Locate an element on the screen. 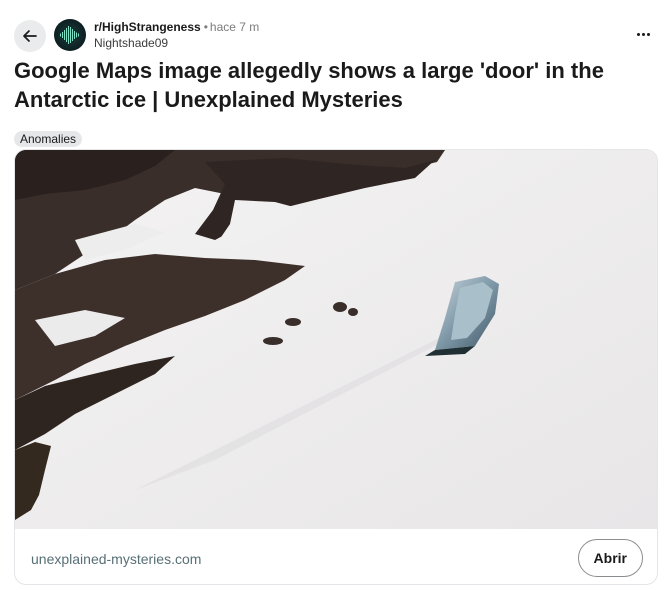  subreddit-avatar is located at coordinates (70, 35).